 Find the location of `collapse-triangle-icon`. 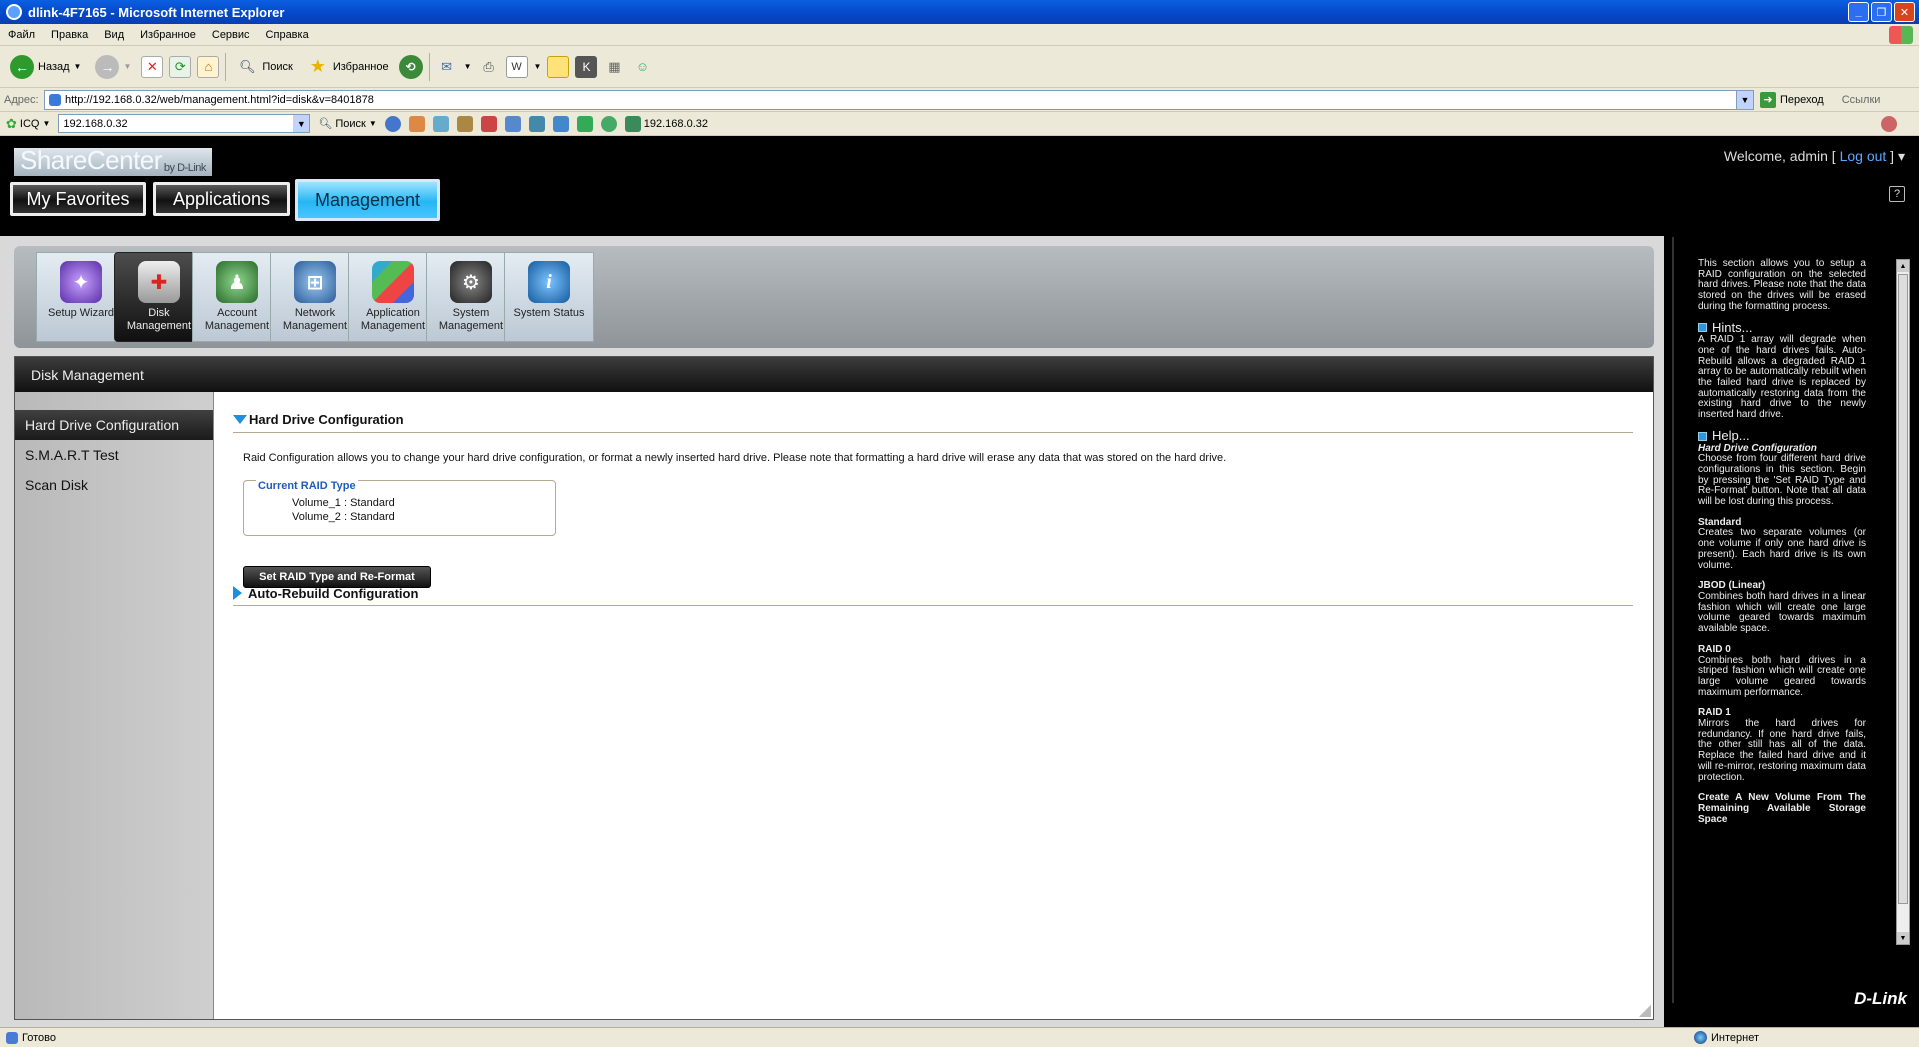

collapse-triangle-icon is located at coordinates (240, 419).